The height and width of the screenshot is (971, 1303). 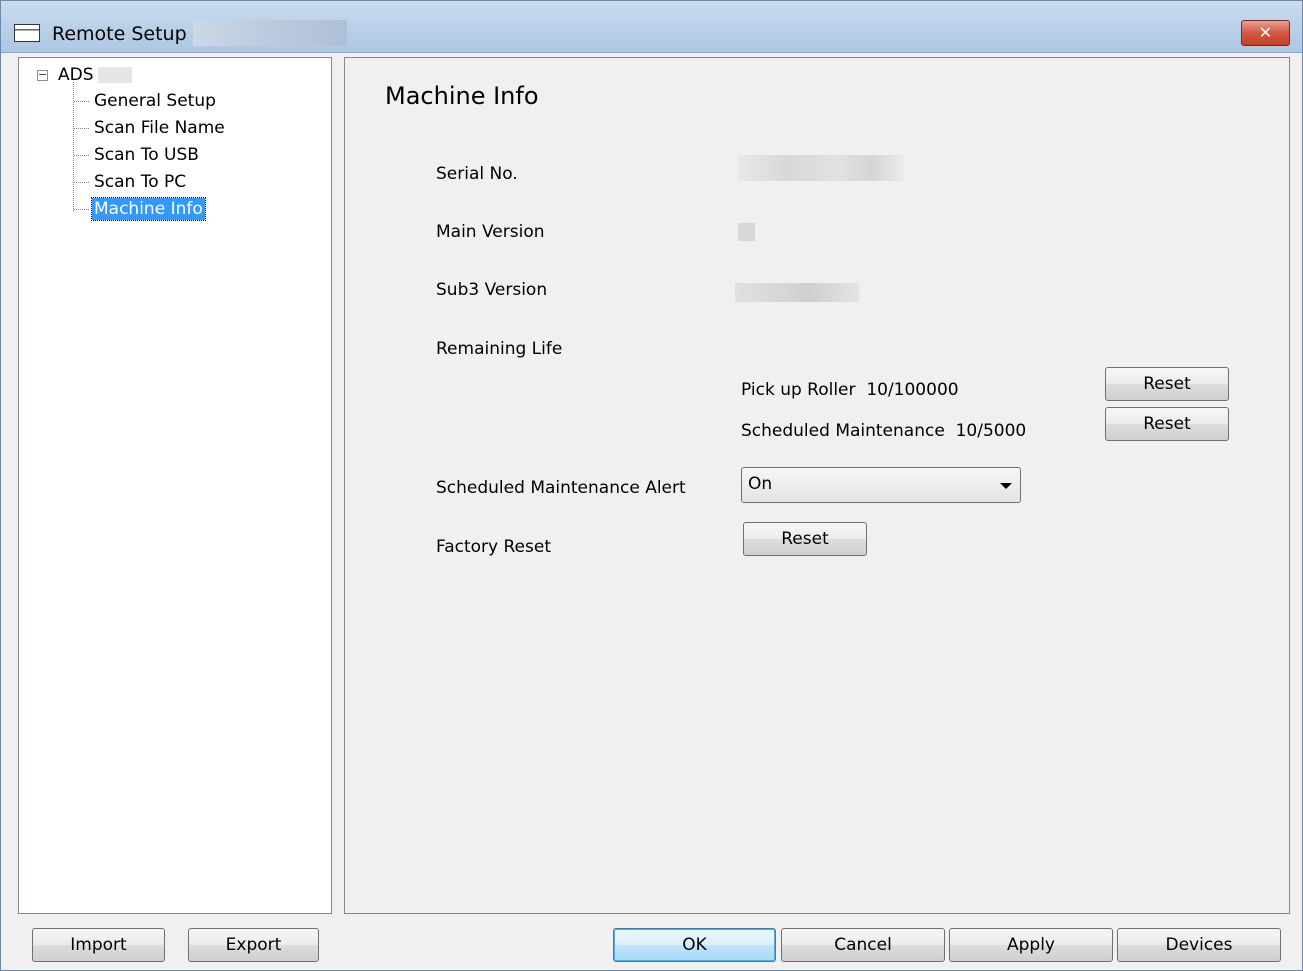 I want to click on tree-item-scan-to-usb: Scan To USB, so click(x=137, y=155).